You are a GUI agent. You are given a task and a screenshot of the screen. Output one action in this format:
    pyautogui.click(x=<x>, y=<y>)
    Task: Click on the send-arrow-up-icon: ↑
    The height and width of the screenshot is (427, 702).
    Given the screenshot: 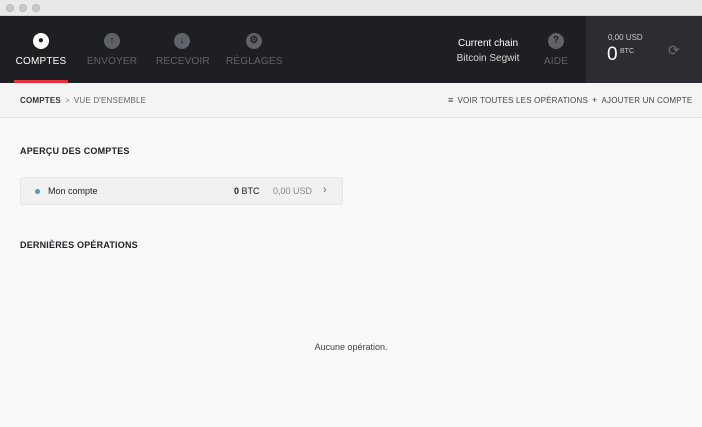 What is the action you would take?
    pyautogui.click(x=112, y=41)
    